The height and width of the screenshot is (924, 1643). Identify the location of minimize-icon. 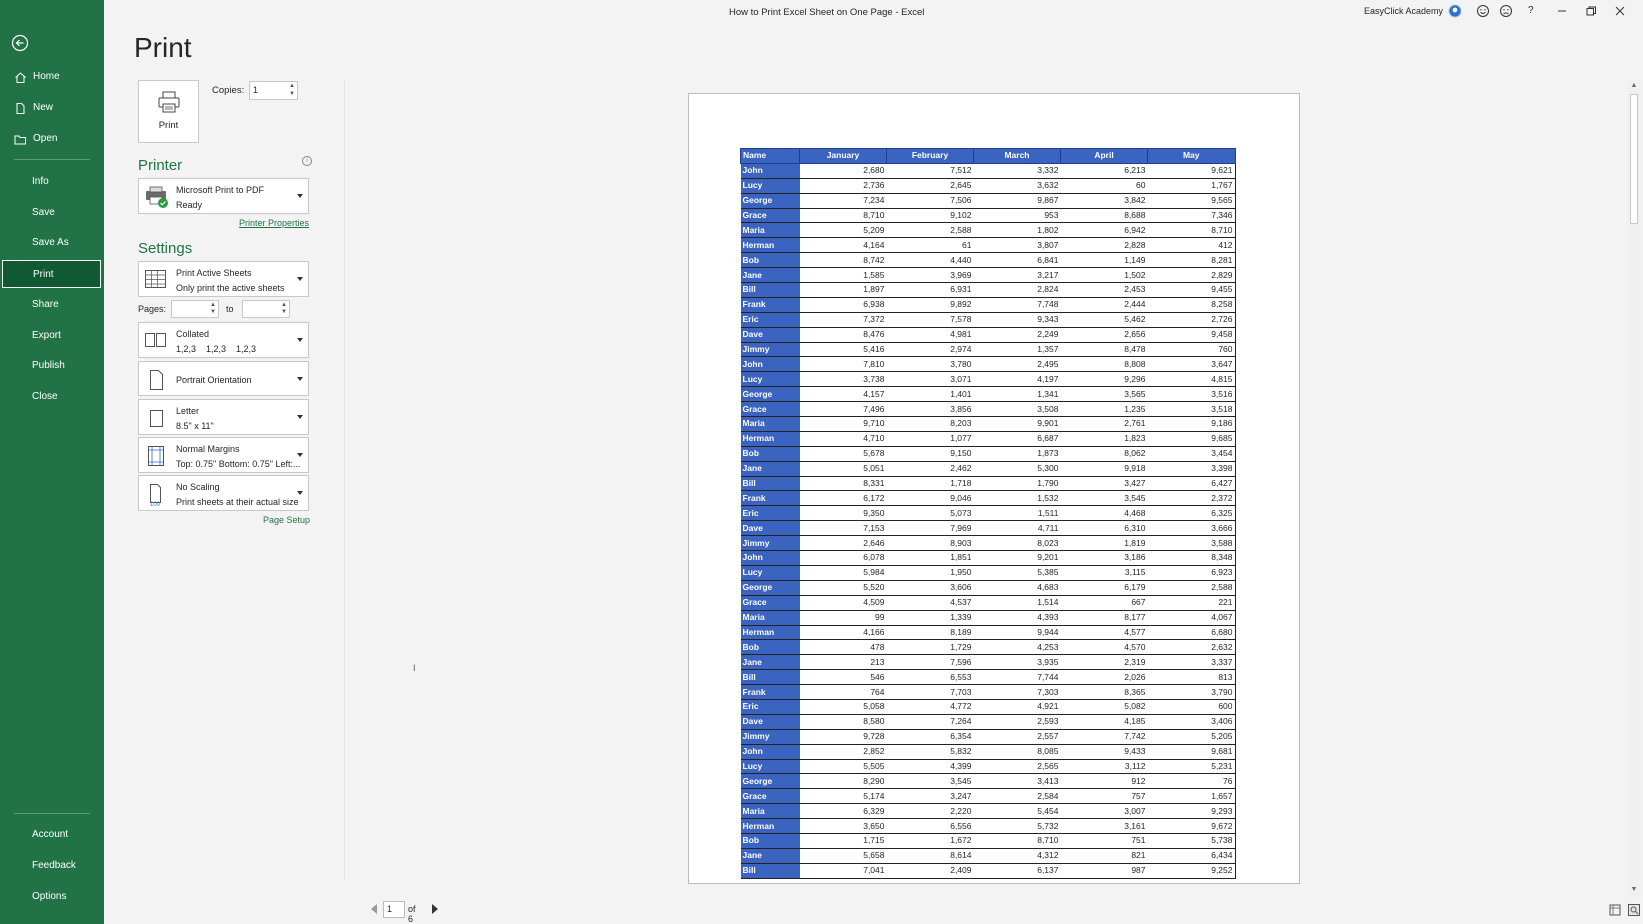
(1562, 11).